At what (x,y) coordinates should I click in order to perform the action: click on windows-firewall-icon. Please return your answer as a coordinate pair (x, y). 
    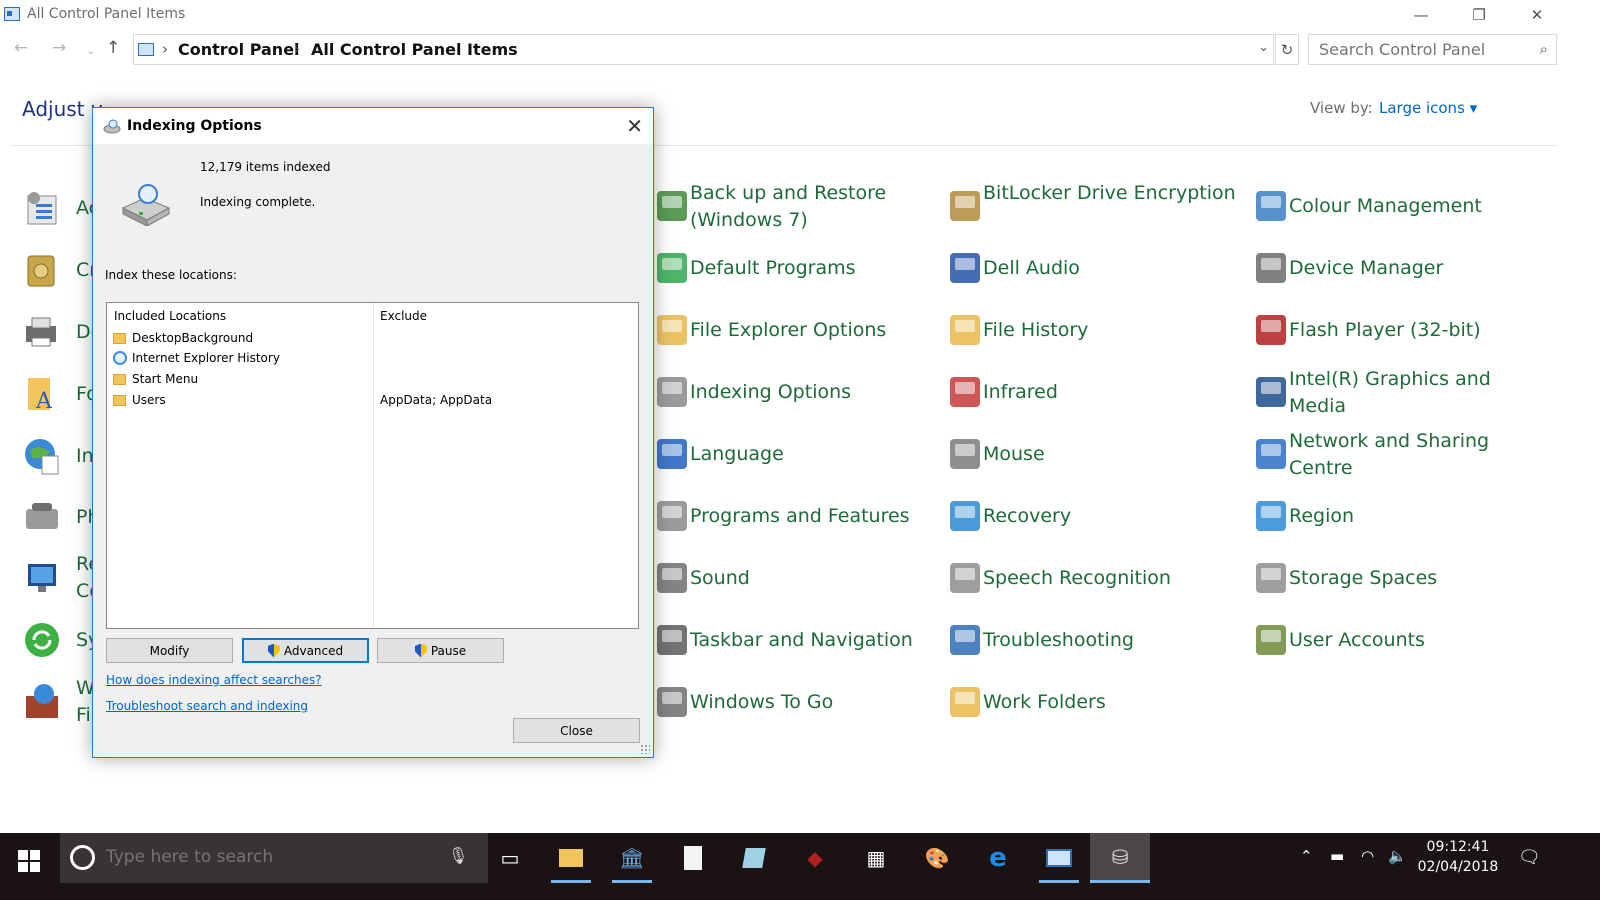
    Looking at the image, I should click on (42, 702).